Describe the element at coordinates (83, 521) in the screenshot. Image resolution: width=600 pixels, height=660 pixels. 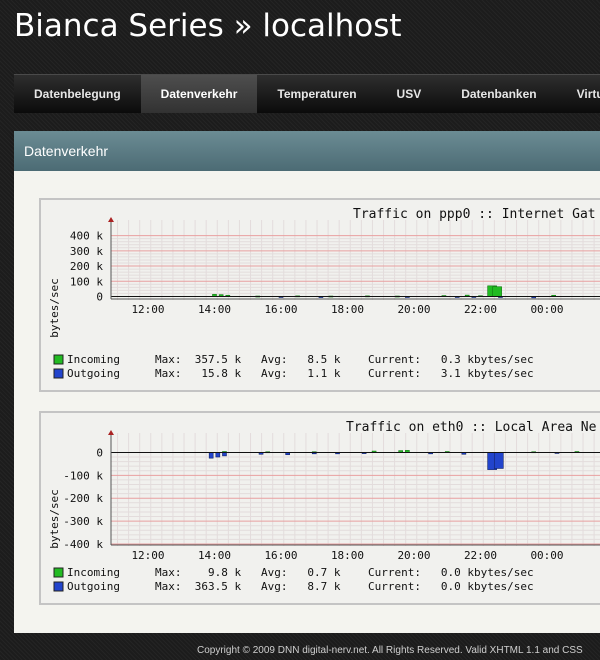
I see `y-tick-label: -300 k` at that location.